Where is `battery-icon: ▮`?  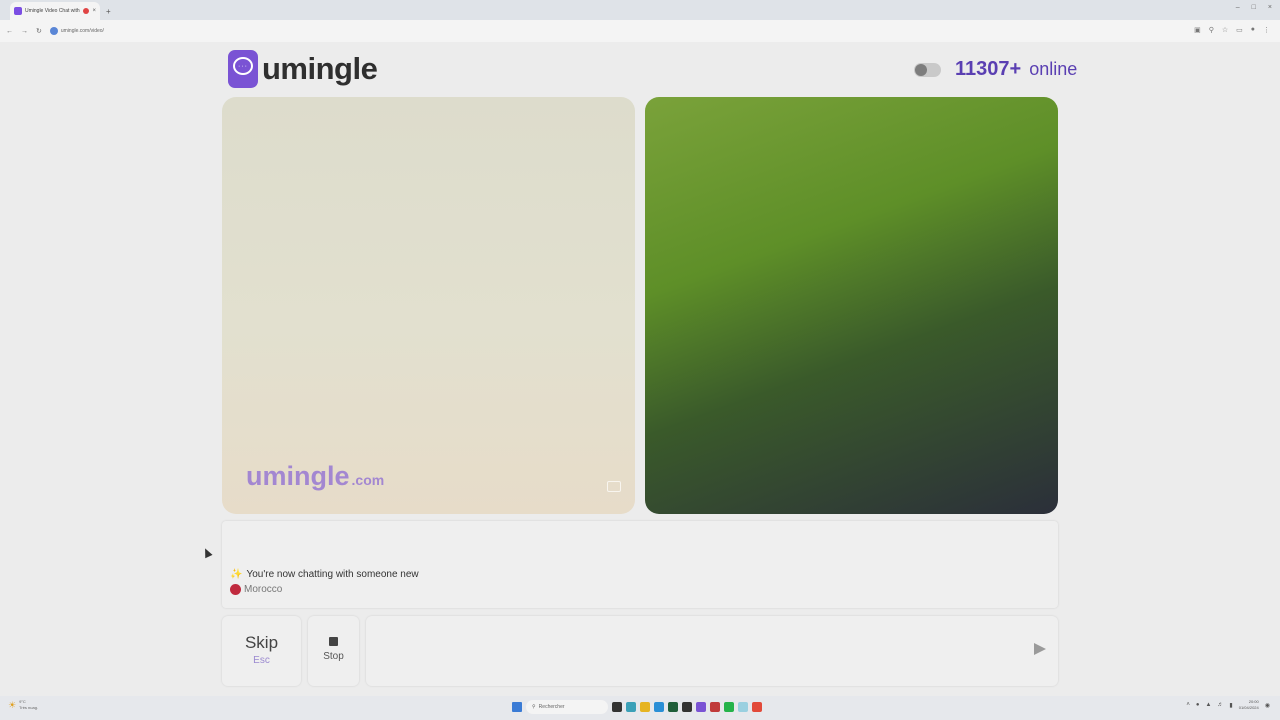
battery-icon: ▮ is located at coordinates (1230, 705).